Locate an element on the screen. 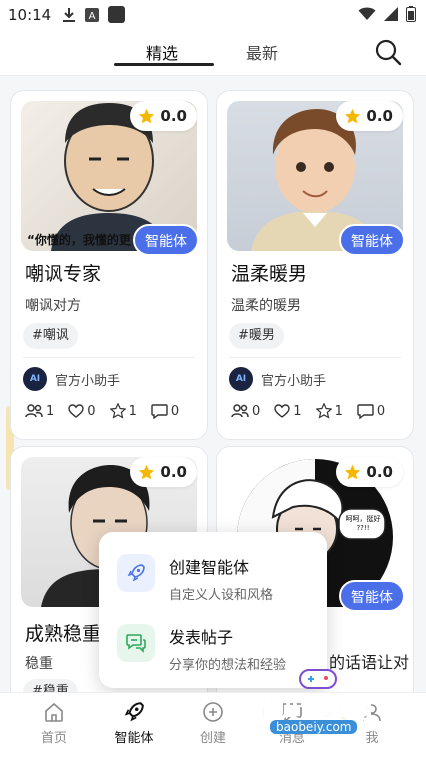 The width and height of the screenshot is (426, 757). likes-stat: 1 is located at coordinates (288, 411).